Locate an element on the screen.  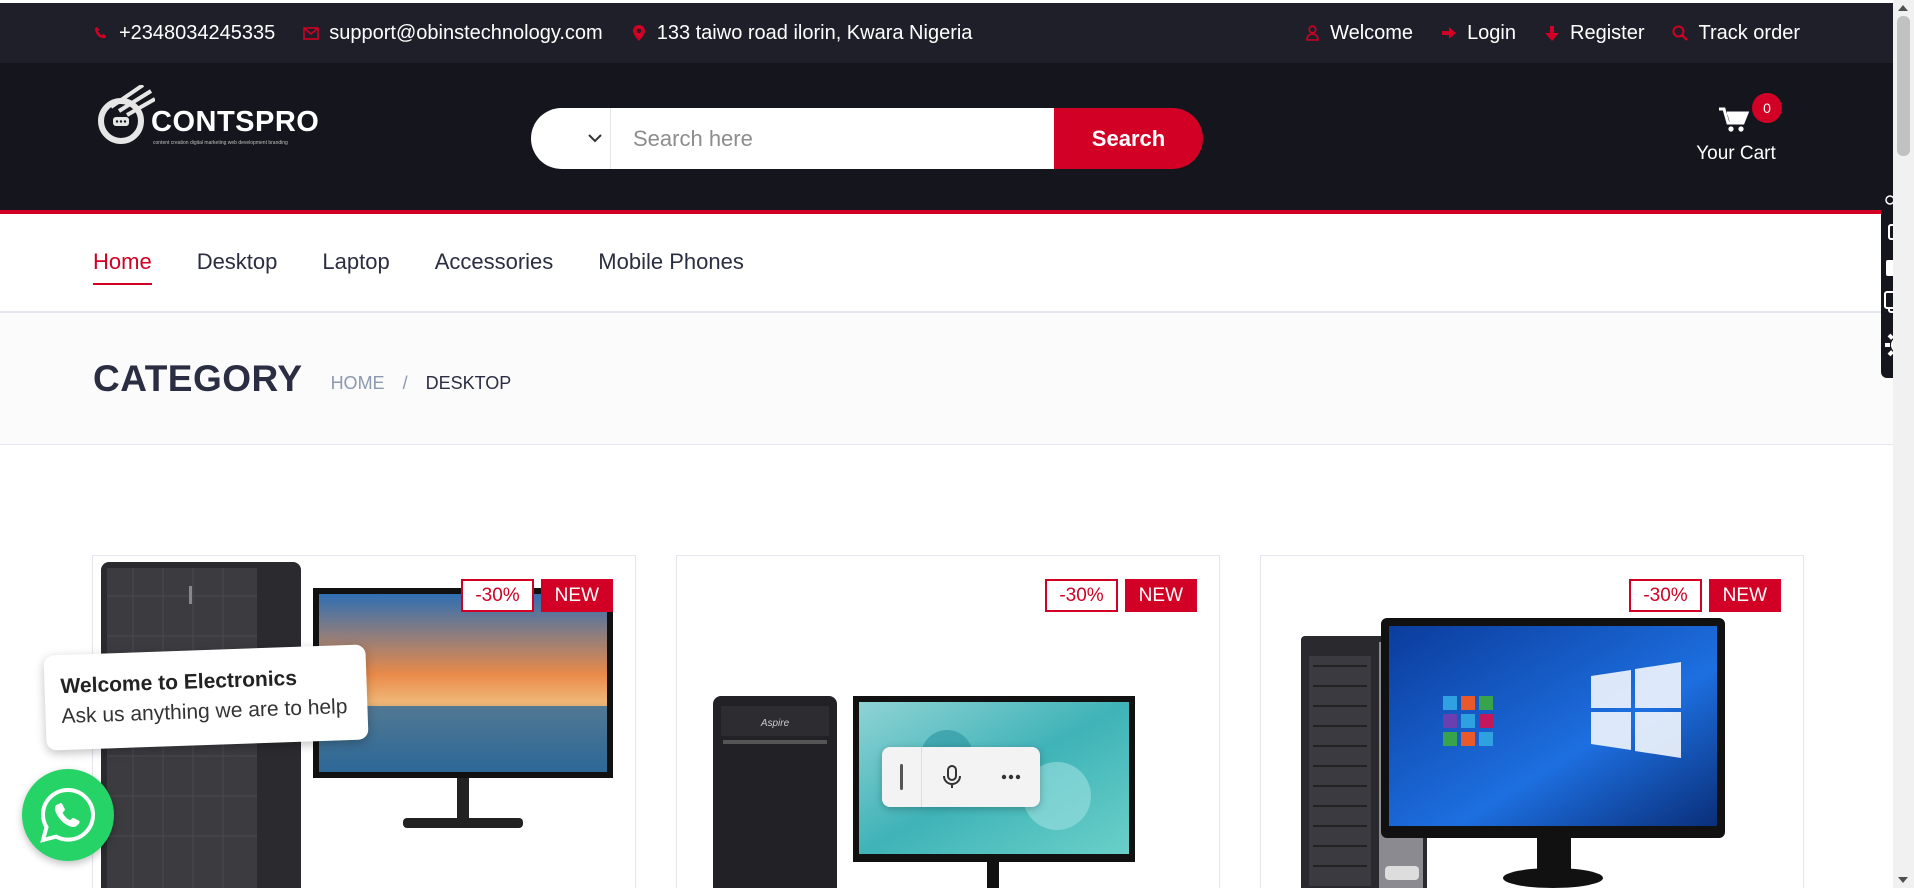
register-text: Register is located at coordinates (1607, 32).